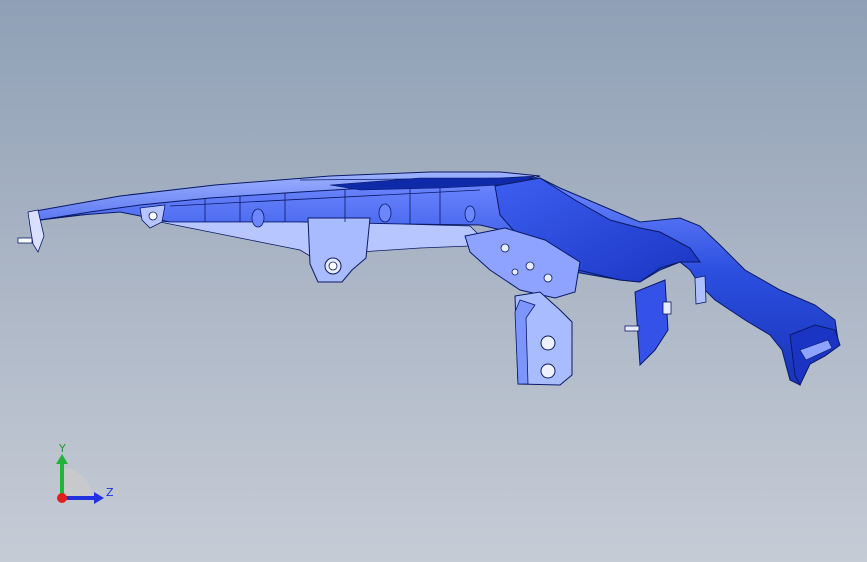  What do you see at coordinates (25, 240) in the screenshot?
I see `left-end-pin` at bounding box center [25, 240].